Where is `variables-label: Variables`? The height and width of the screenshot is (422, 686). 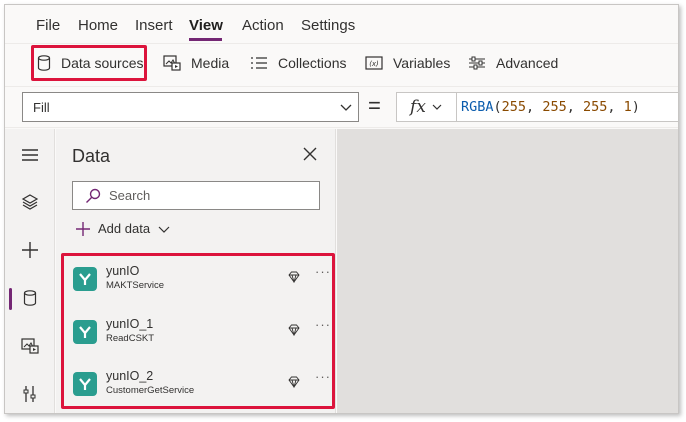 variables-label: Variables is located at coordinates (422, 63).